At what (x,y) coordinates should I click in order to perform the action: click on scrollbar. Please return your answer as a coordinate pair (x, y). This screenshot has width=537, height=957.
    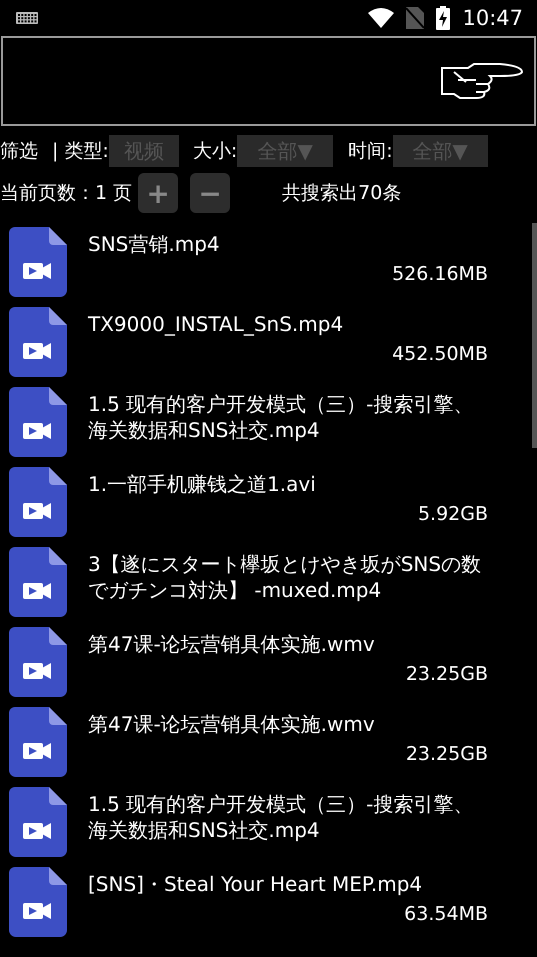
    Looking at the image, I should click on (534, 335).